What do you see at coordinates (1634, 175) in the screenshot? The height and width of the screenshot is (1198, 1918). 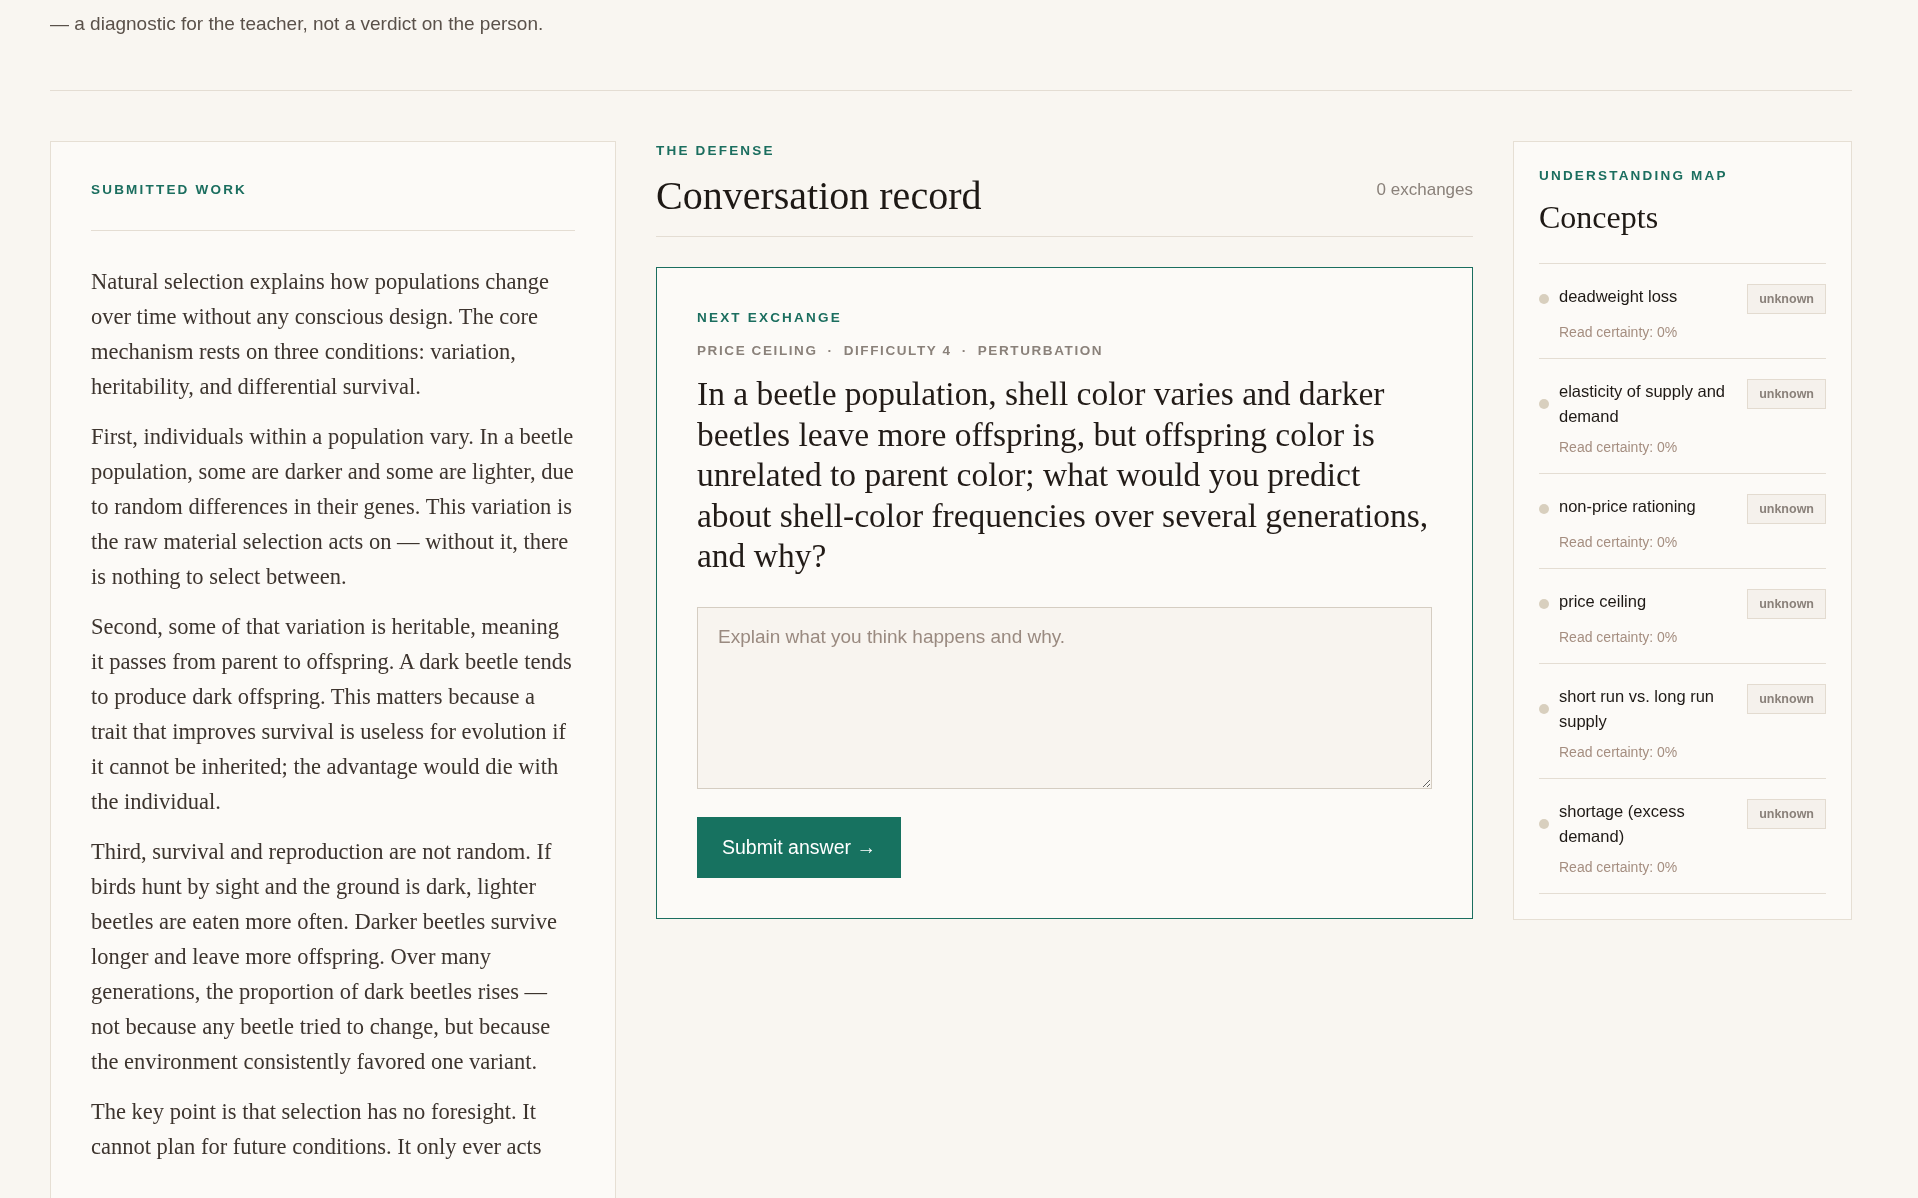 I see `section-label: UNDERSTANDING MAP` at bounding box center [1634, 175].